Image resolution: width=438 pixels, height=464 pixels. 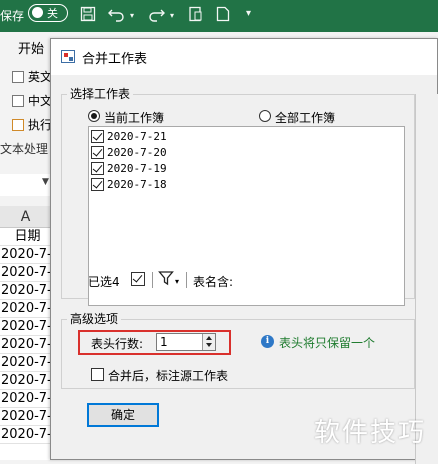 I want to click on ribbon-option-execute: 执行, so click(x=26, y=124).